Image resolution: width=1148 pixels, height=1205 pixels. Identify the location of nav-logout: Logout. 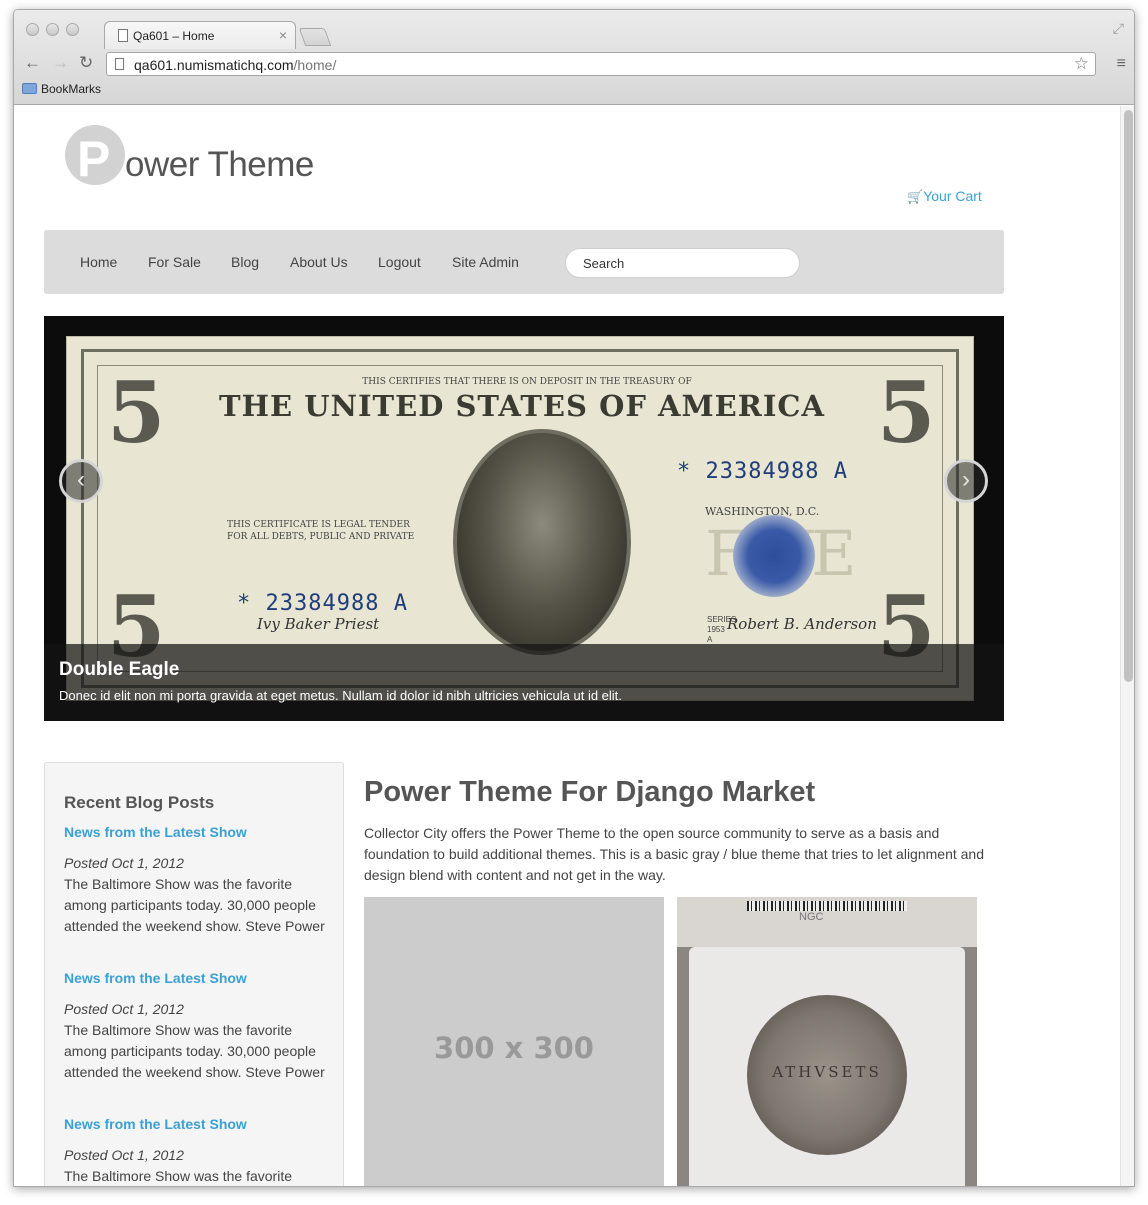
(399, 262).